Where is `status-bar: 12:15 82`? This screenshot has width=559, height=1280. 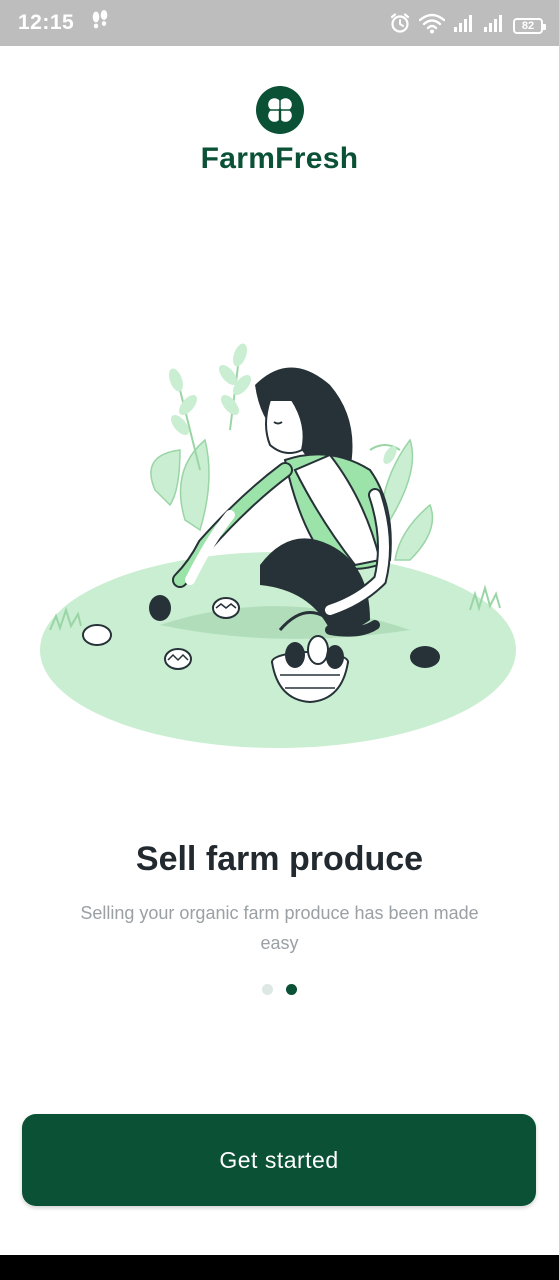
status-bar: 12:15 82 is located at coordinates (279, 23).